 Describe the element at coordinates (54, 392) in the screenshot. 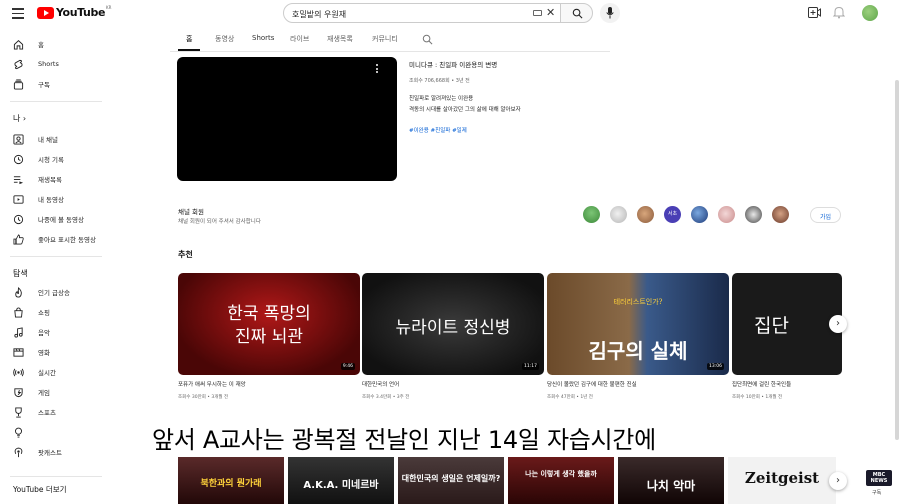

I see `sidebar-item-gaming: 게임` at that location.